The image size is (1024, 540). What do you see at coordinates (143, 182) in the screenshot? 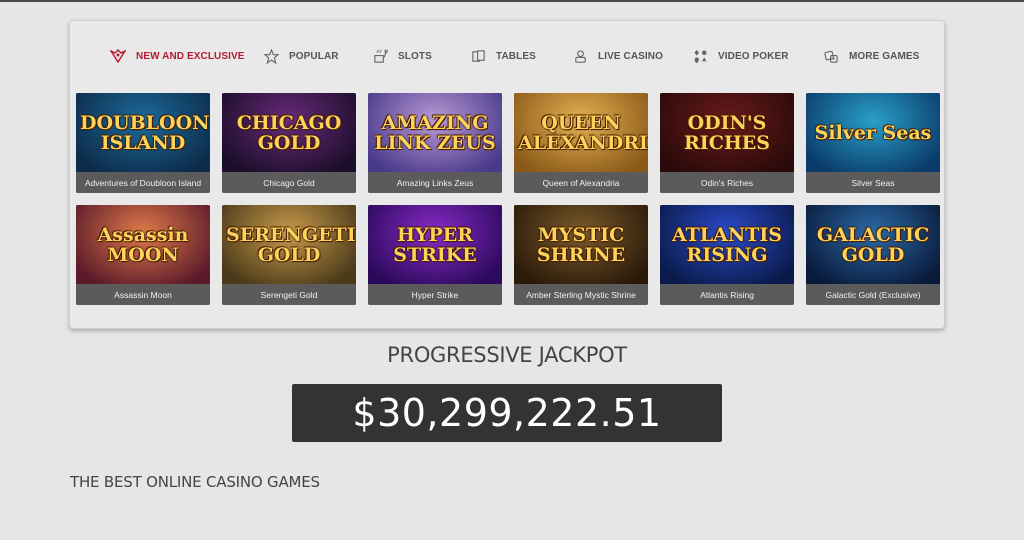
I see `game-title: Adventures of Doubloon Island` at bounding box center [143, 182].